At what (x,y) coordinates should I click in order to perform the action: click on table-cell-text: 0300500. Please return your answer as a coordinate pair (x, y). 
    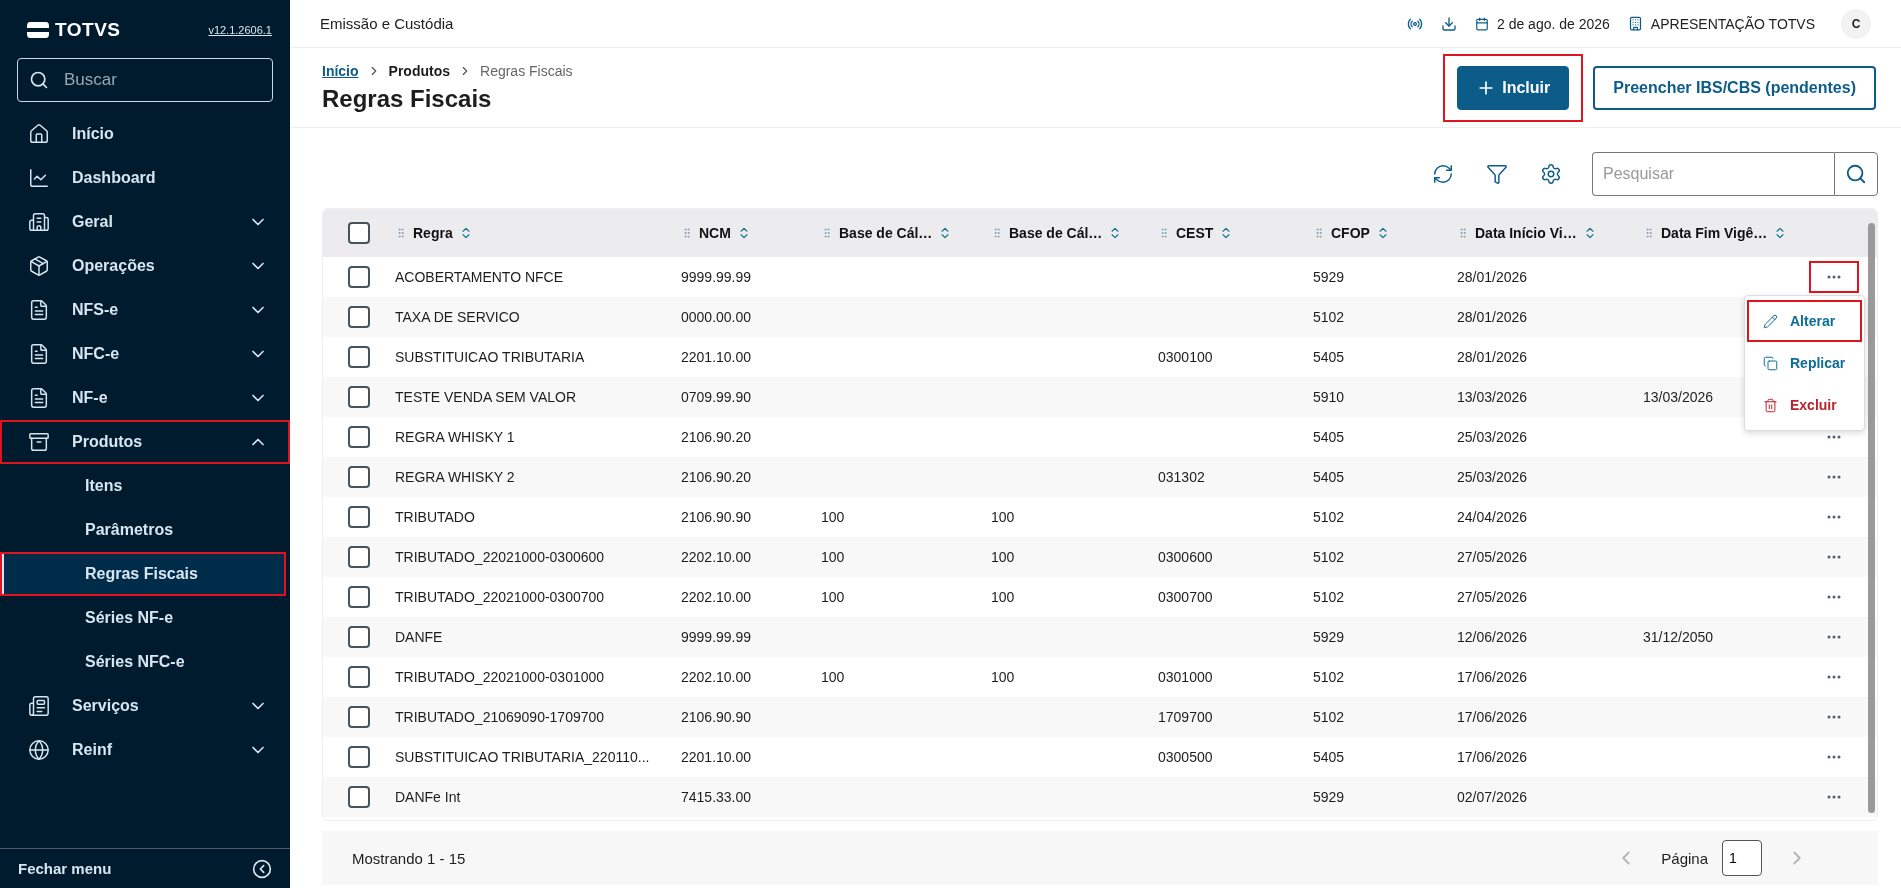
    Looking at the image, I should click on (1186, 757).